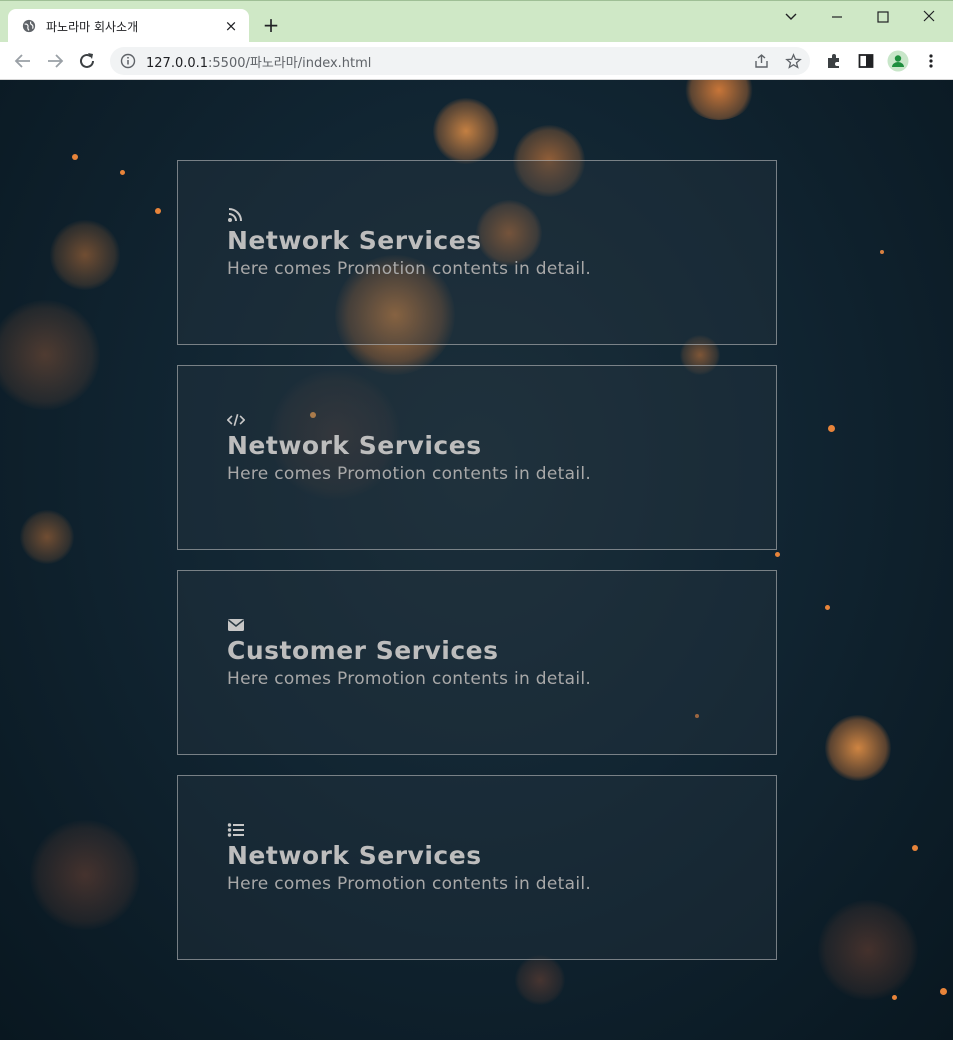 This screenshot has height=1040, width=953. I want to click on reload-icon, so click(87, 61).